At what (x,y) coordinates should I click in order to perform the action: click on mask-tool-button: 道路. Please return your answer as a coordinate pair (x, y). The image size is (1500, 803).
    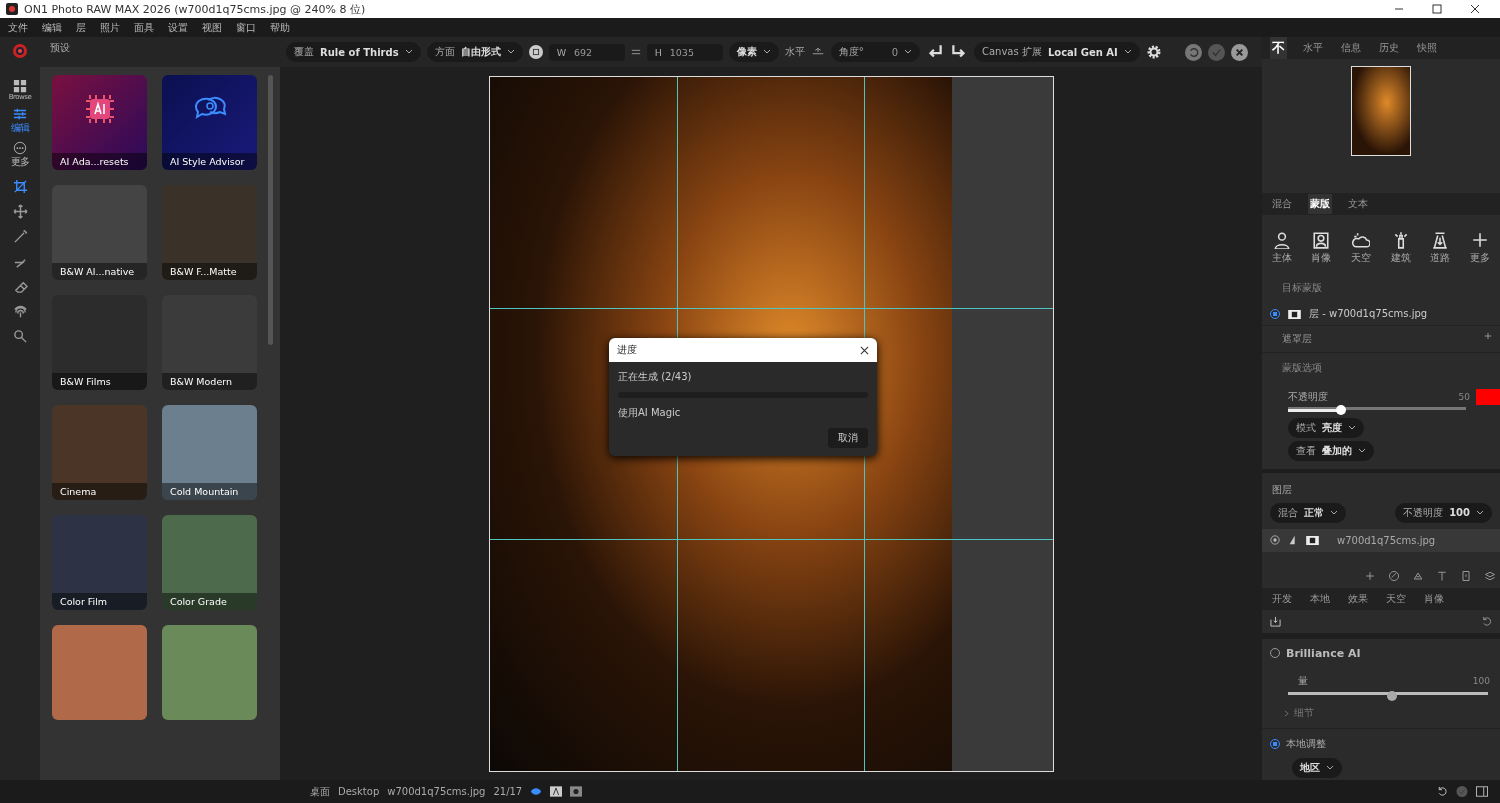
    Looking at the image, I should click on (1440, 248).